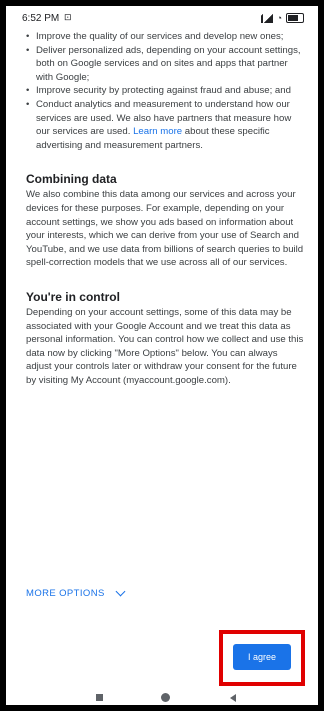 The height and width of the screenshot is (711, 324). What do you see at coordinates (266, 18) in the screenshot?
I see `signal-icon` at bounding box center [266, 18].